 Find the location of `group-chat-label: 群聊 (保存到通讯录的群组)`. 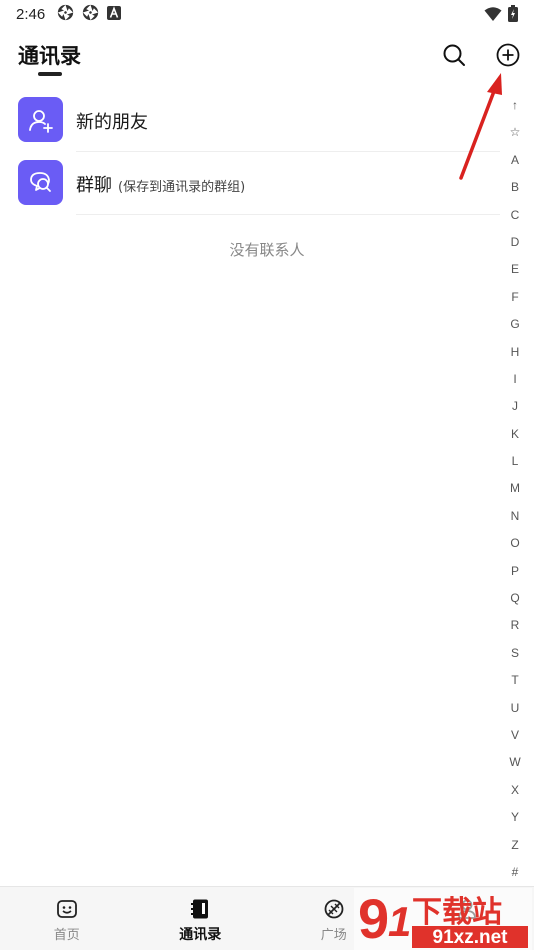

group-chat-label: 群聊 (保存到通讯录的群组) is located at coordinates (160, 184).